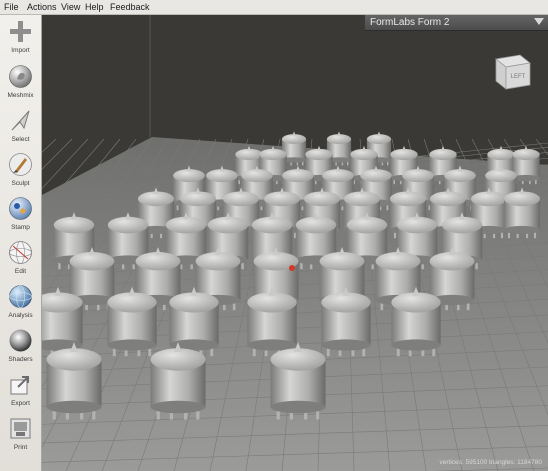  What do you see at coordinates (513, 68) in the screenshot?
I see `view-cube: LEFT` at bounding box center [513, 68].